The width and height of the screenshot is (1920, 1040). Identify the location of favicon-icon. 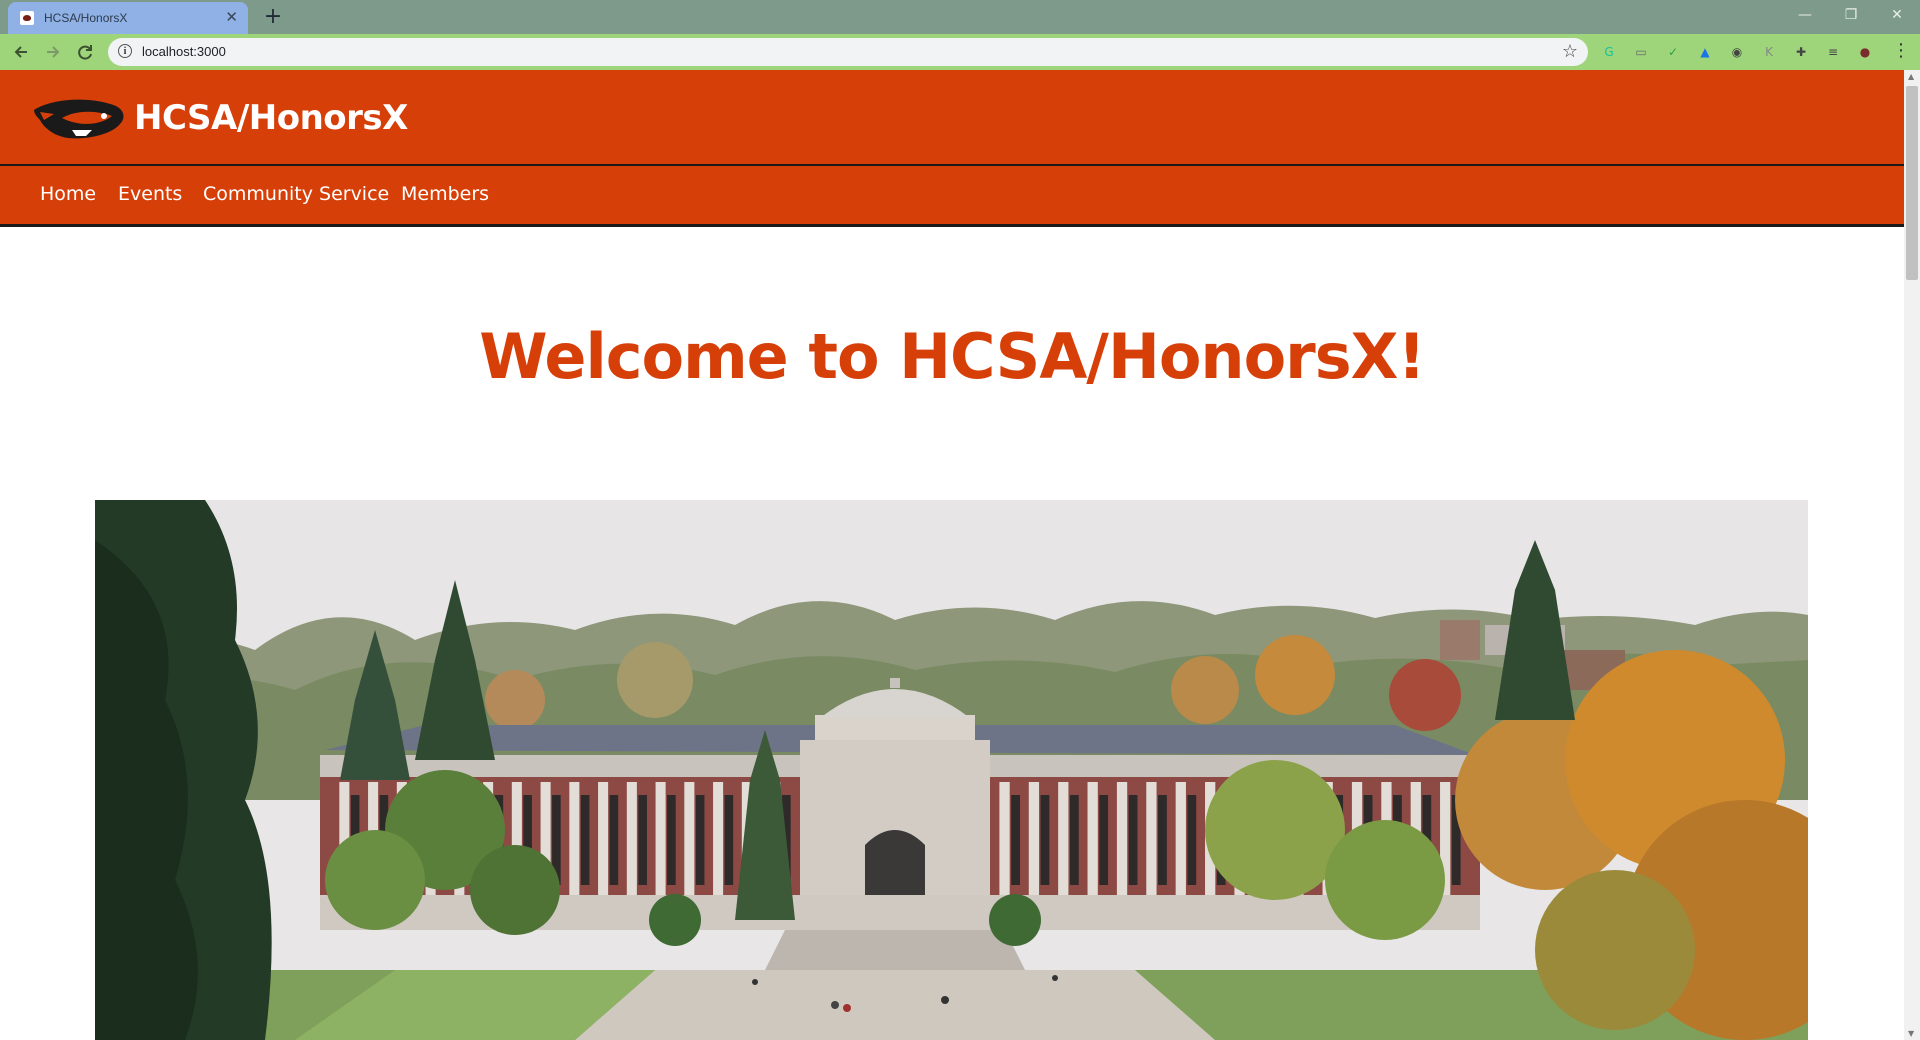
(27, 18).